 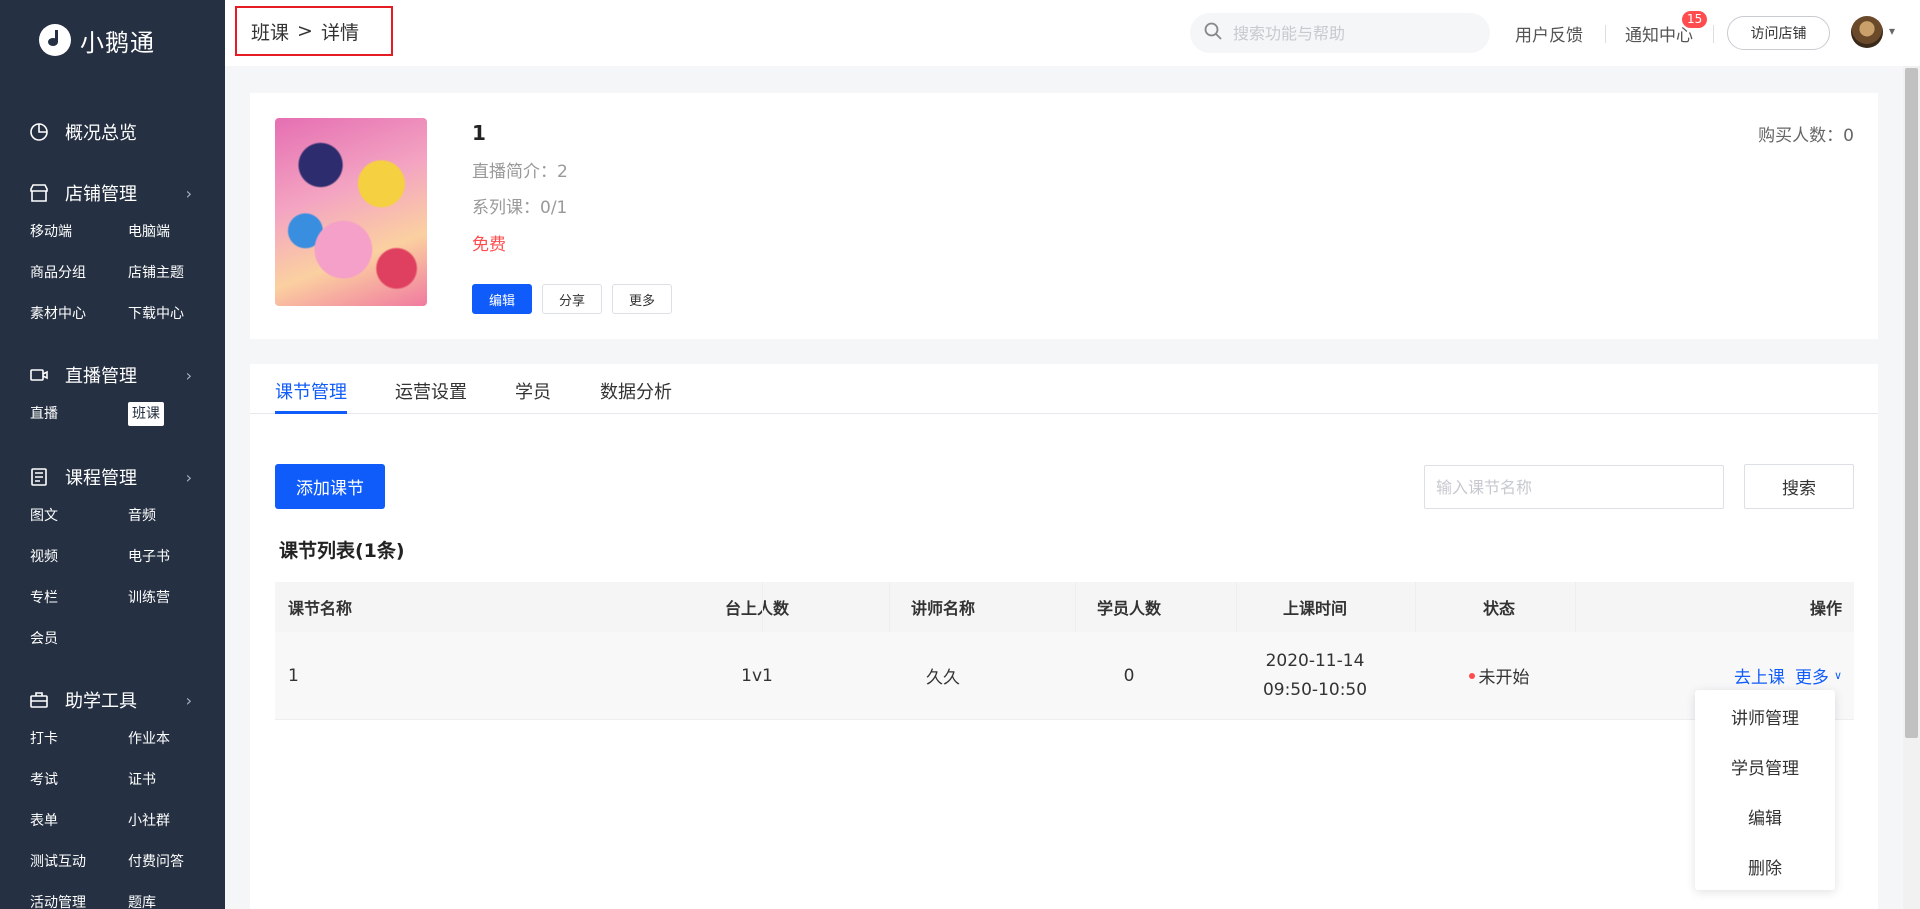 What do you see at coordinates (79, 739) in the screenshot?
I see `sidebar-item-checkin: 打卡` at bounding box center [79, 739].